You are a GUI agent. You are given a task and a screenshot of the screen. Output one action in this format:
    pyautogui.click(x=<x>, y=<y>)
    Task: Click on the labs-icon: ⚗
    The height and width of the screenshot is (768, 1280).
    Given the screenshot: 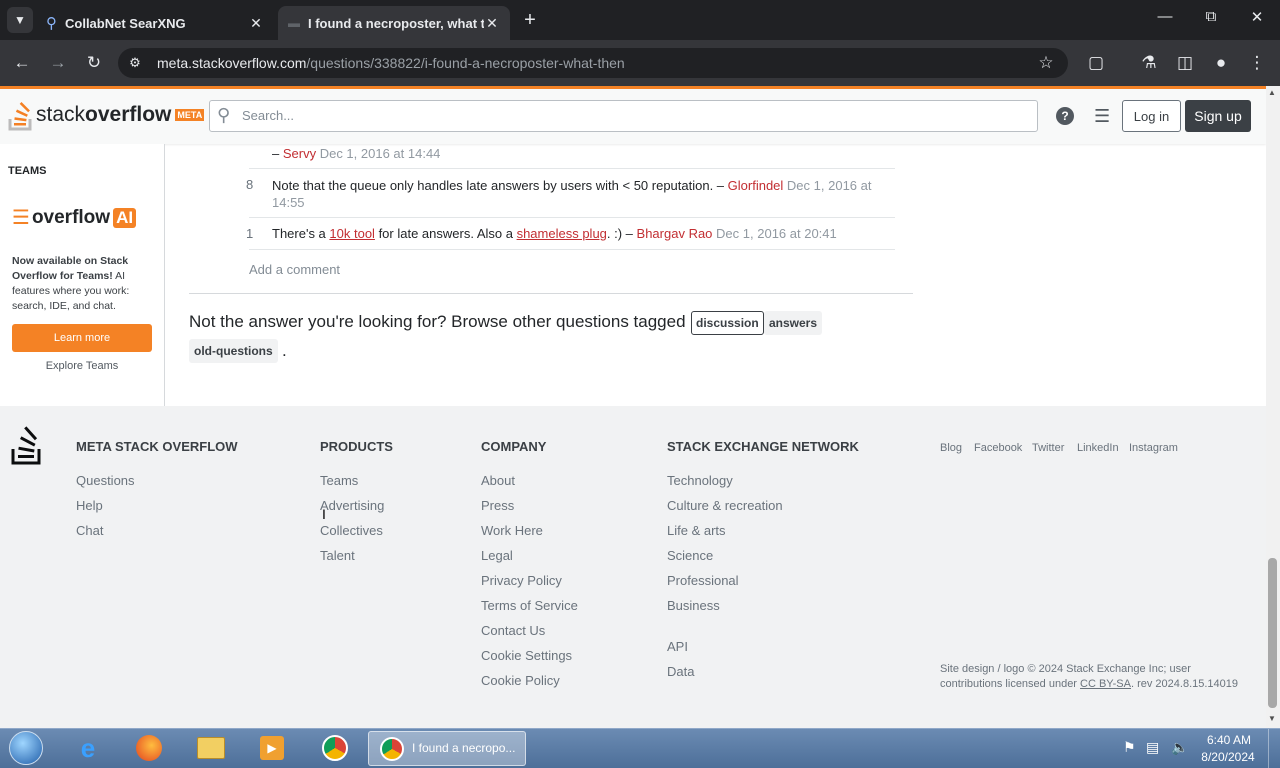 What is the action you would take?
    pyautogui.click(x=1149, y=63)
    